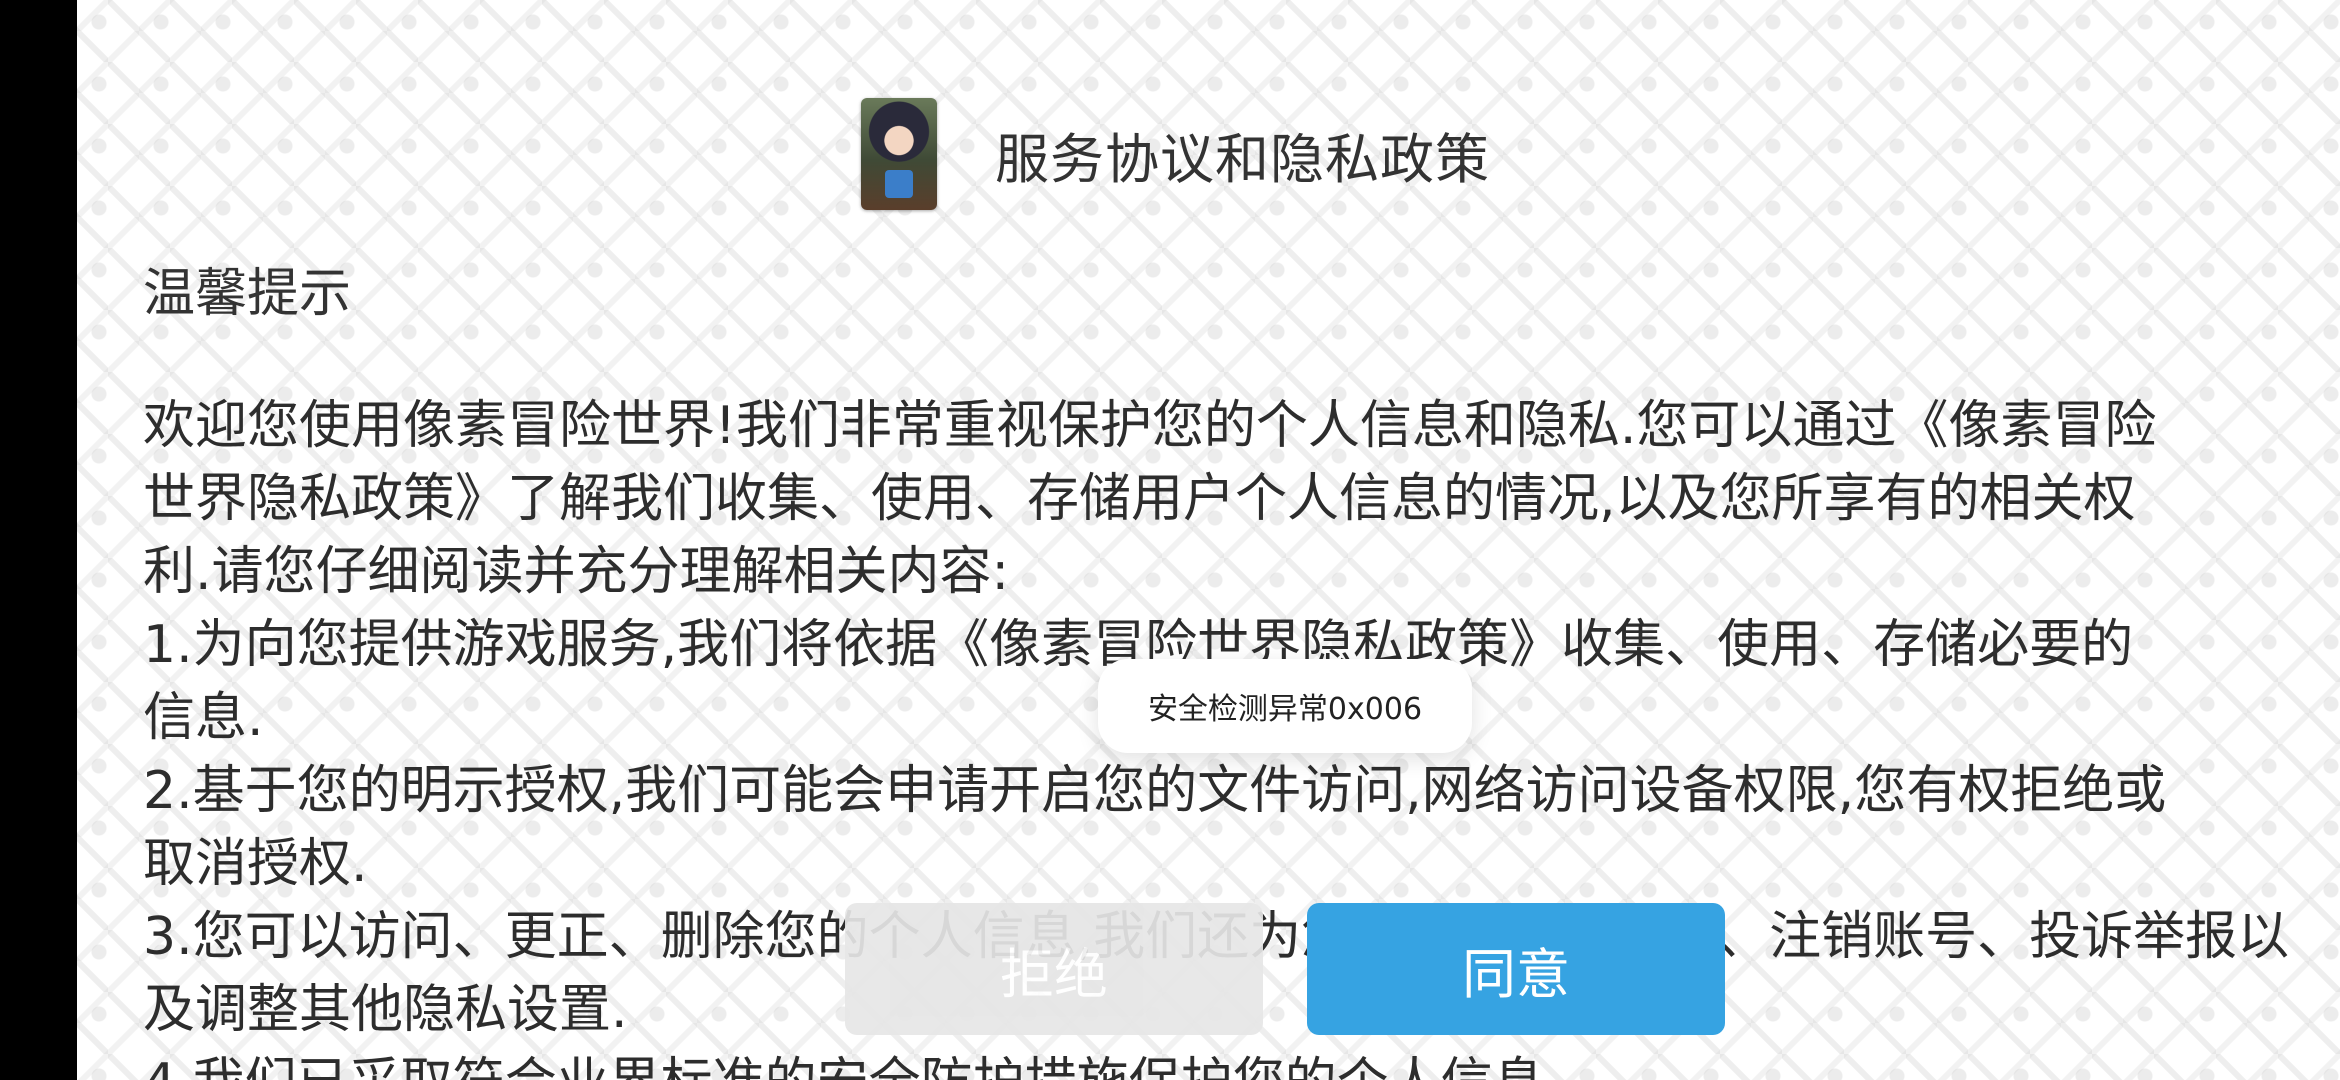 This screenshot has height=1080, width=2340. What do you see at coordinates (255, 864) in the screenshot?
I see `policy-line: 取消授权.` at bounding box center [255, 864].